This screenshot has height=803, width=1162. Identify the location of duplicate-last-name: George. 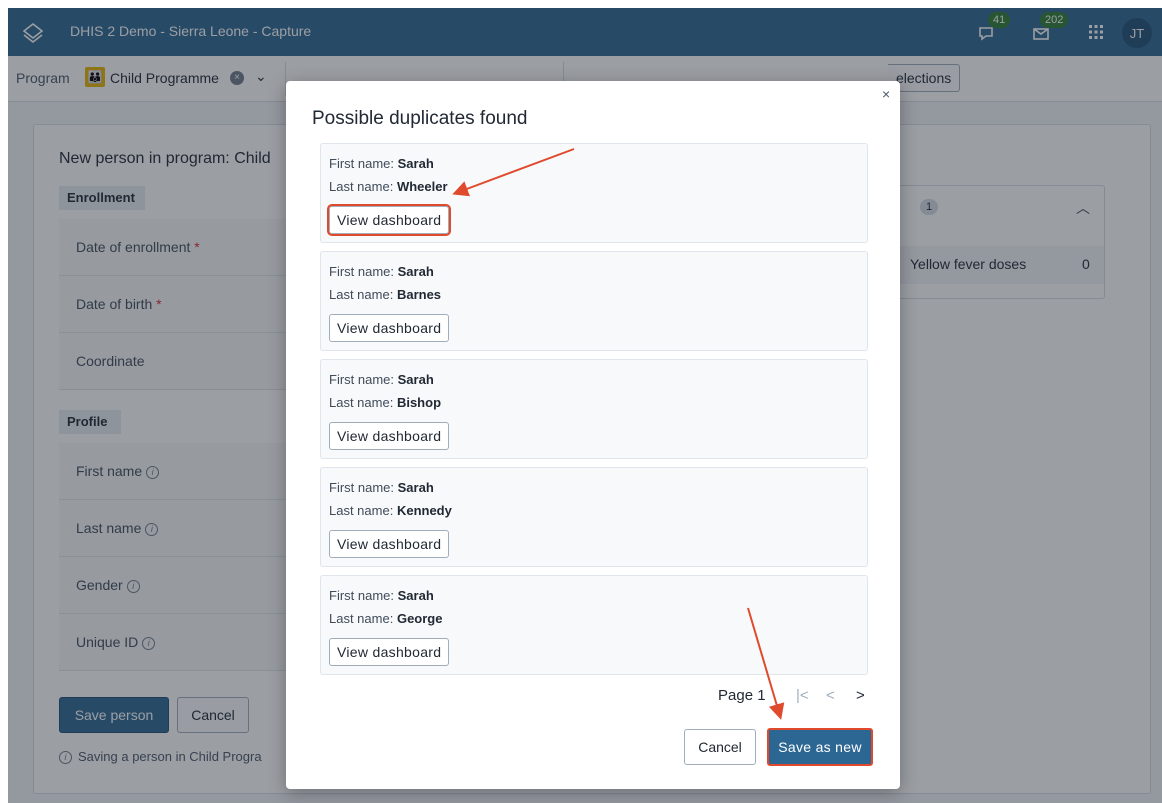
(419, 618).